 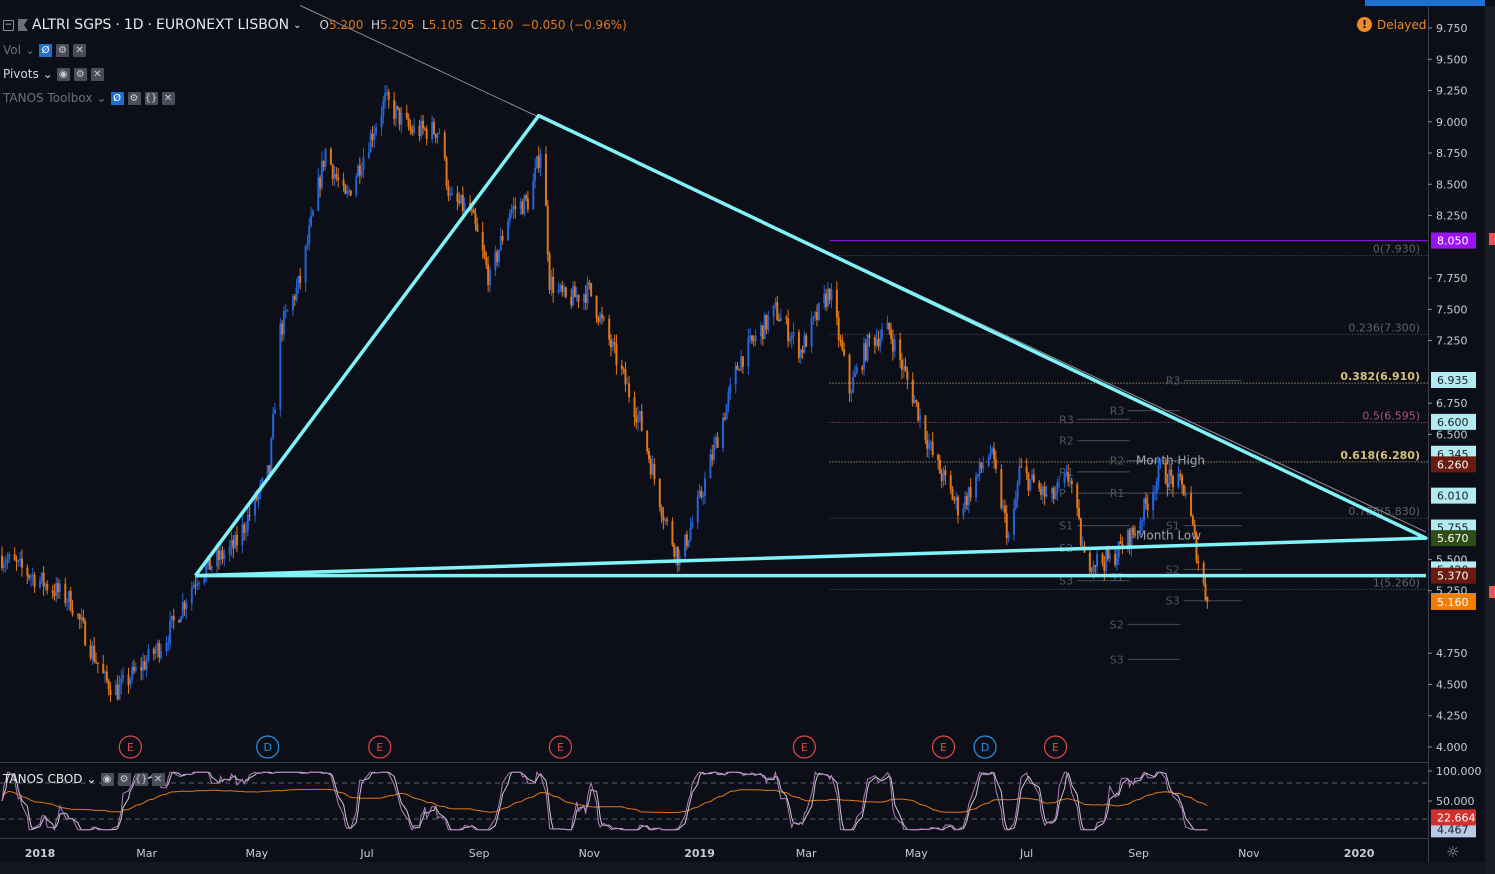 What do you see at coordinates (590, 853) in the screenshot?
I see `time-tick-label: Nov` at bounding box center [590, 853].